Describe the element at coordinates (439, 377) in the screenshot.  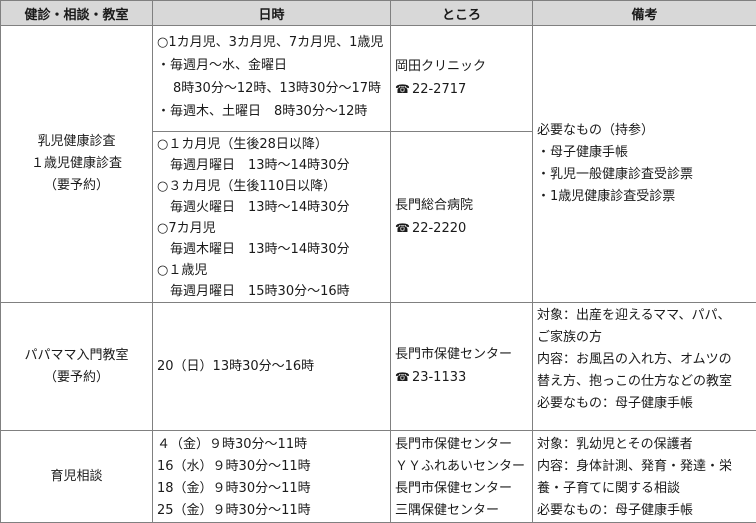
I see `phone-number: 23-1133` at that location.